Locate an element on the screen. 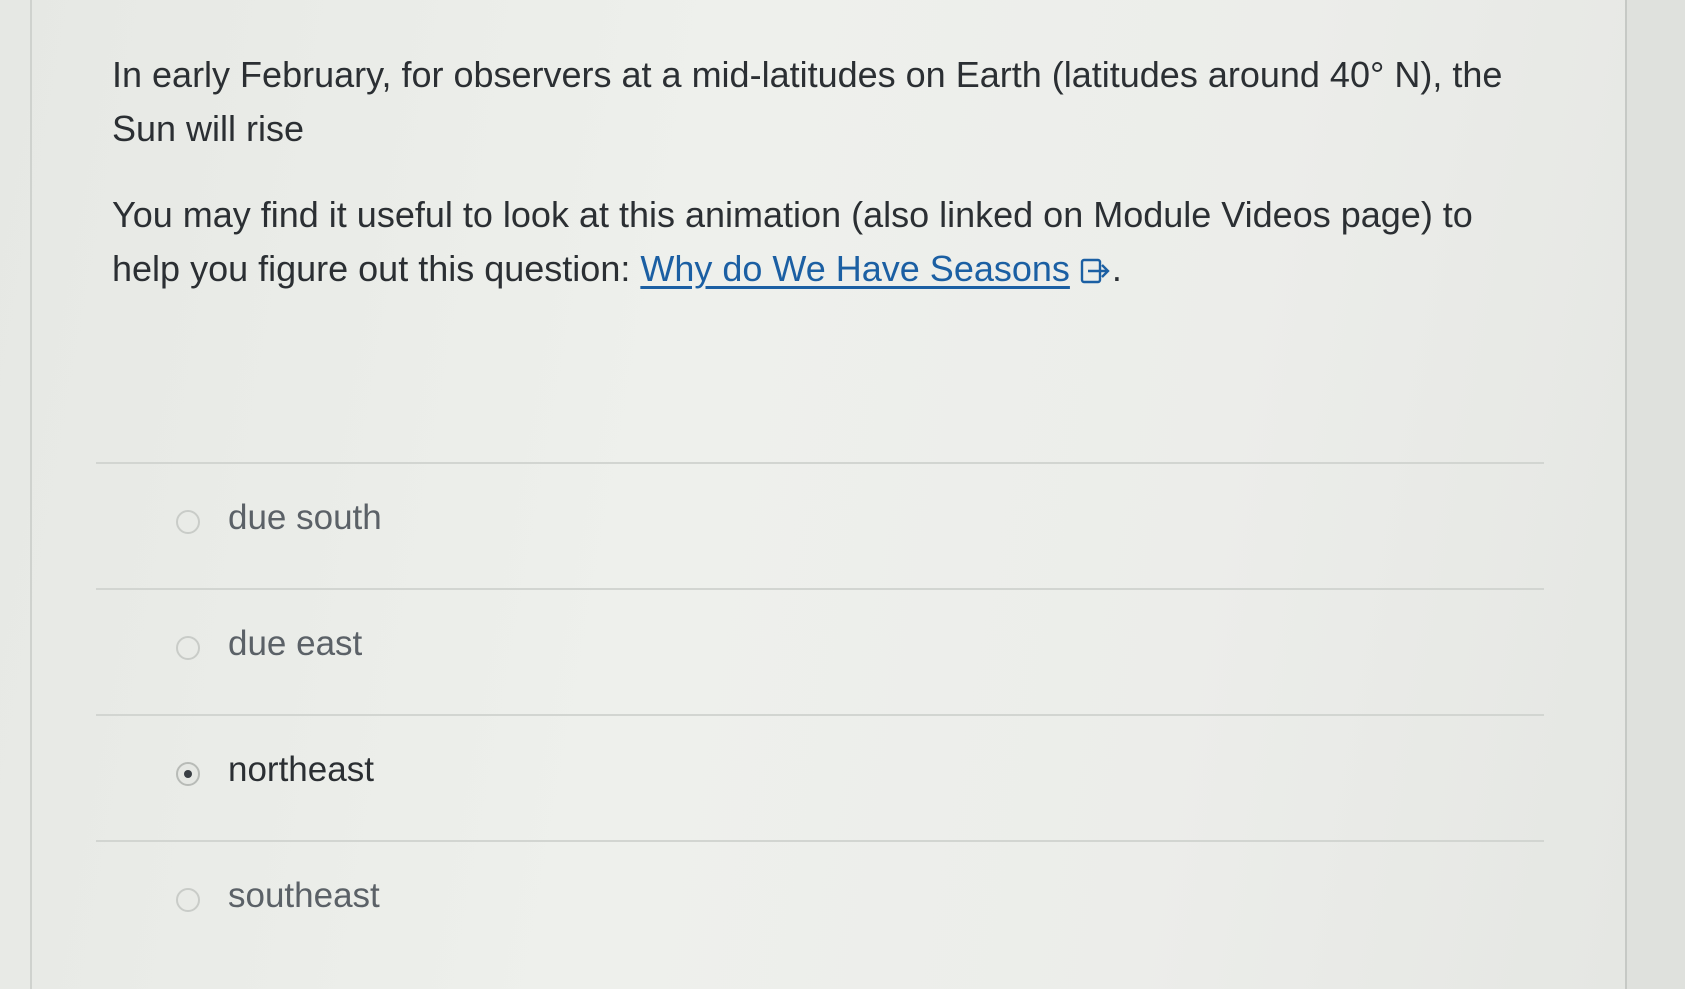 The image size is (1685, 989). seasons-animation-link: Why do We Have Seasons is located at coordinates (855, 268).